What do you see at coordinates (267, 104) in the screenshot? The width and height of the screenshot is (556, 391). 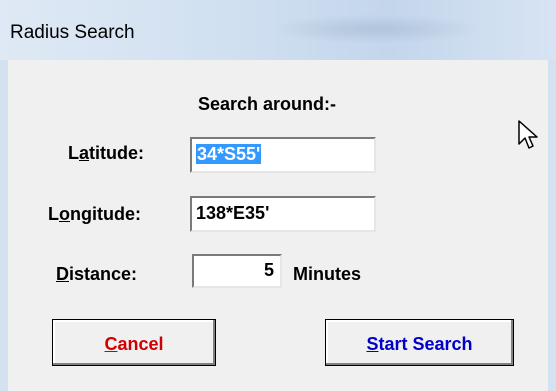 I see `search-around-heading: Search around:-` at bounding box center [267, 104].